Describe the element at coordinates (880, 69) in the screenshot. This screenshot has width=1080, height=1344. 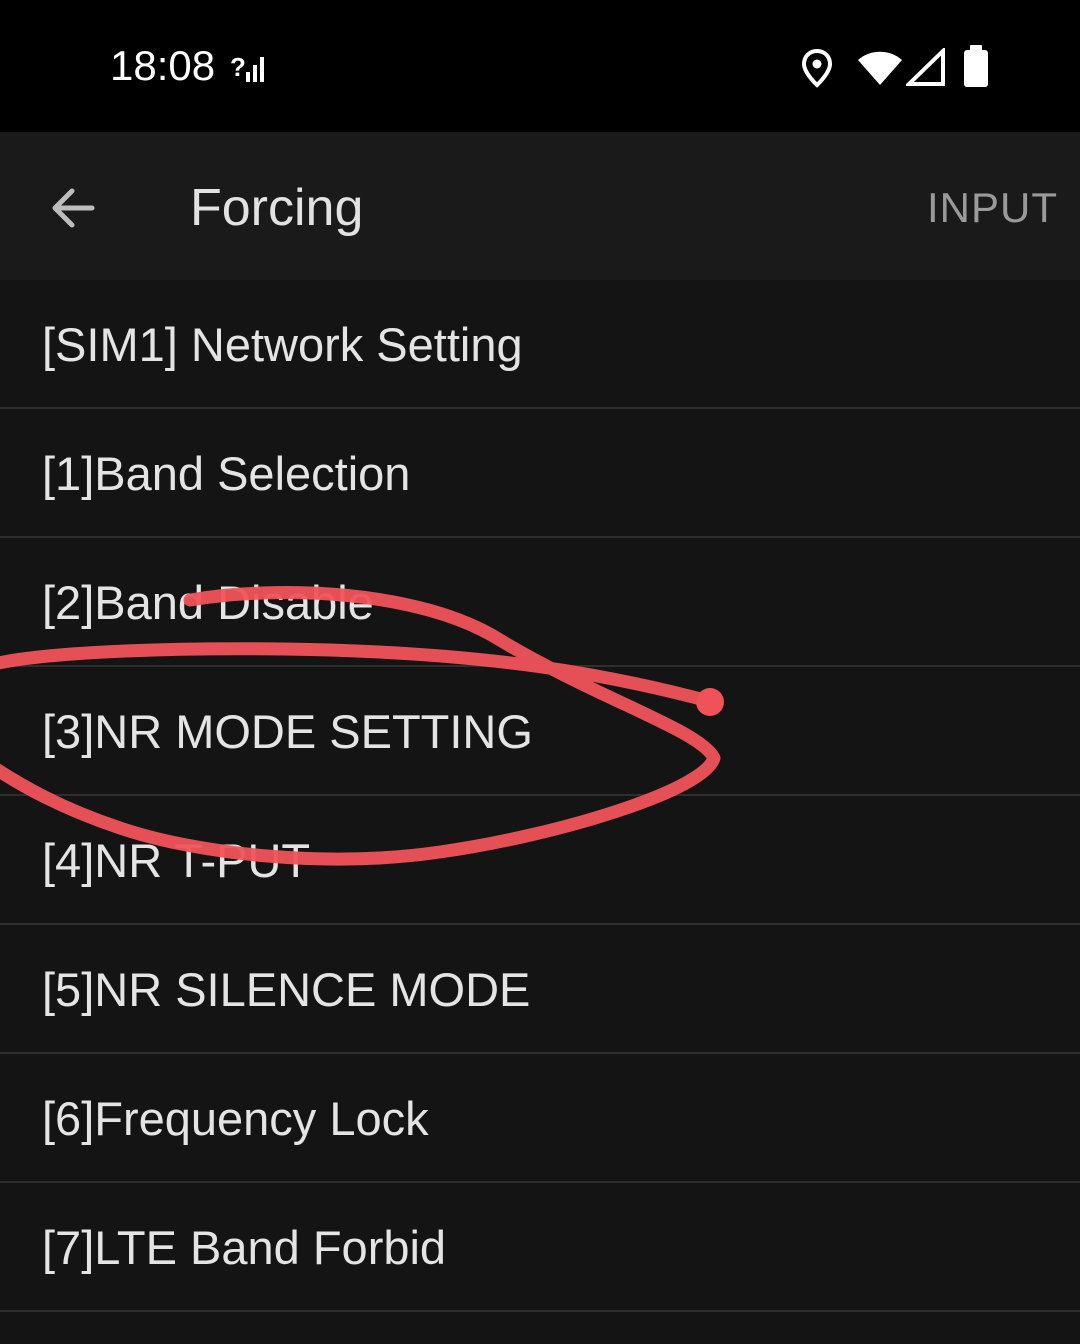
I see `wifi-icon` at that location.